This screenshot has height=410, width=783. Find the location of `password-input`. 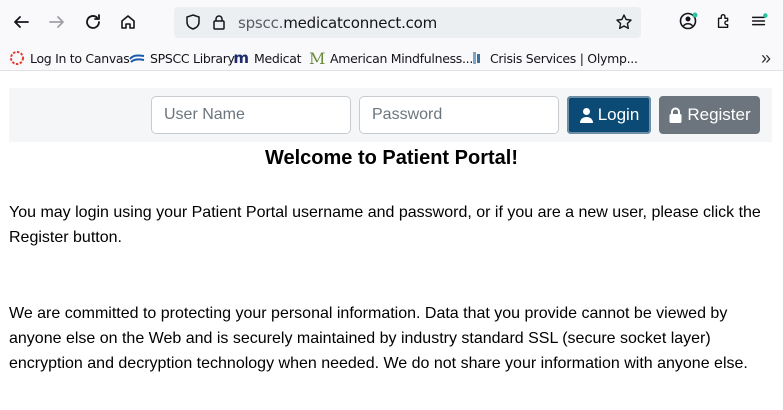

password-input is located at coordinates (459, 115).